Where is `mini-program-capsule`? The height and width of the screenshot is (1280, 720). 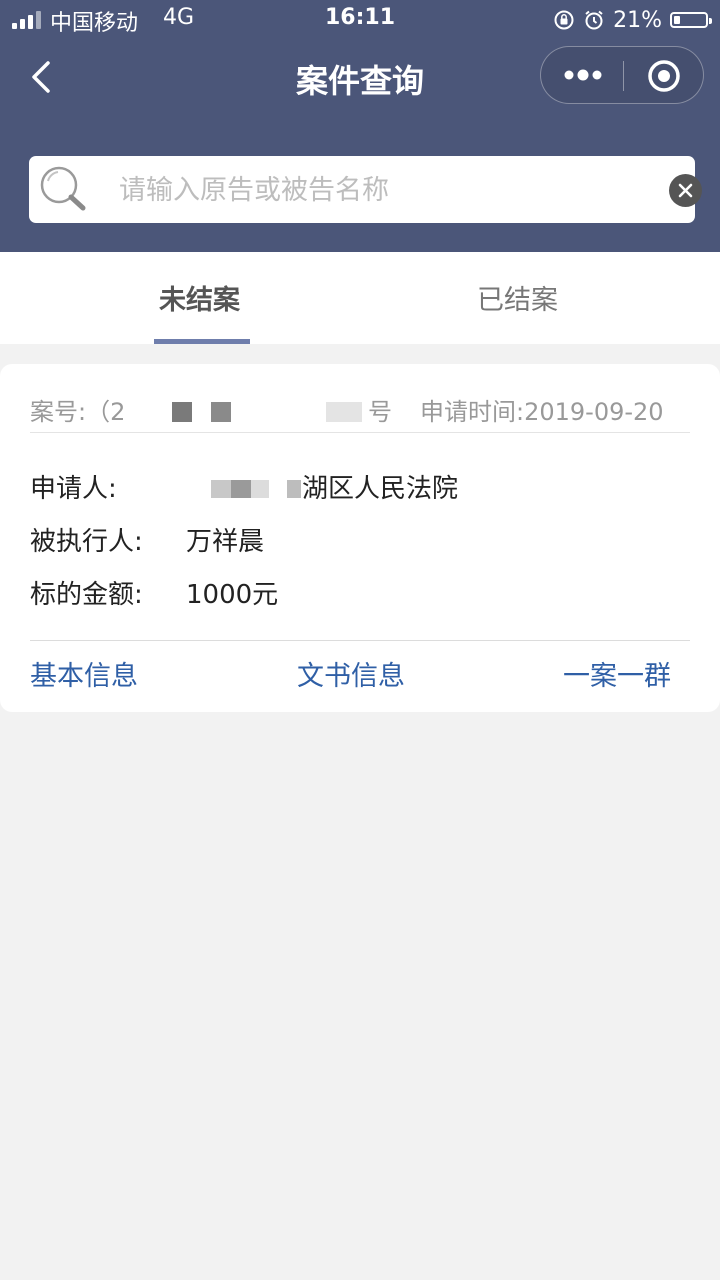
mini-program-capsule is located at coordinates (622, 75).